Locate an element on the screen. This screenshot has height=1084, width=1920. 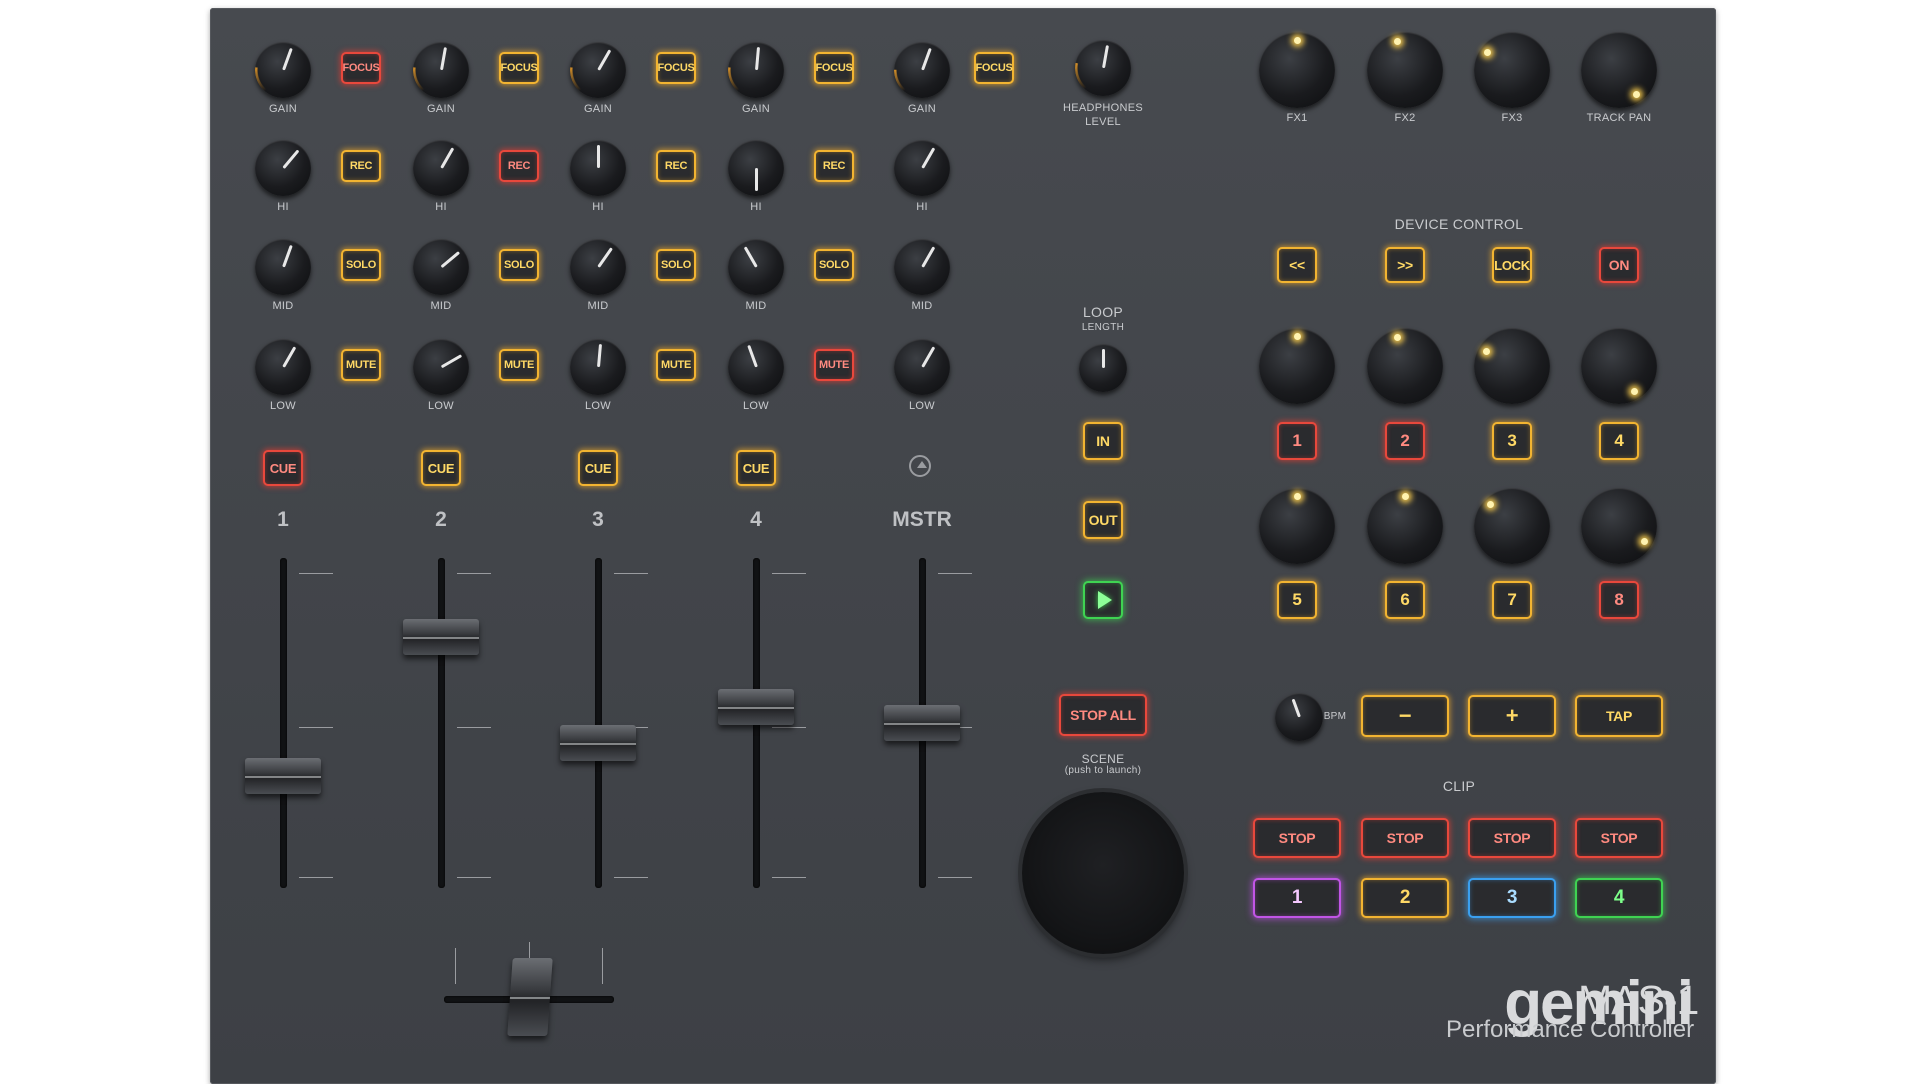
ch3-focus-button: FOCUS is located at coordinates (676, 68).